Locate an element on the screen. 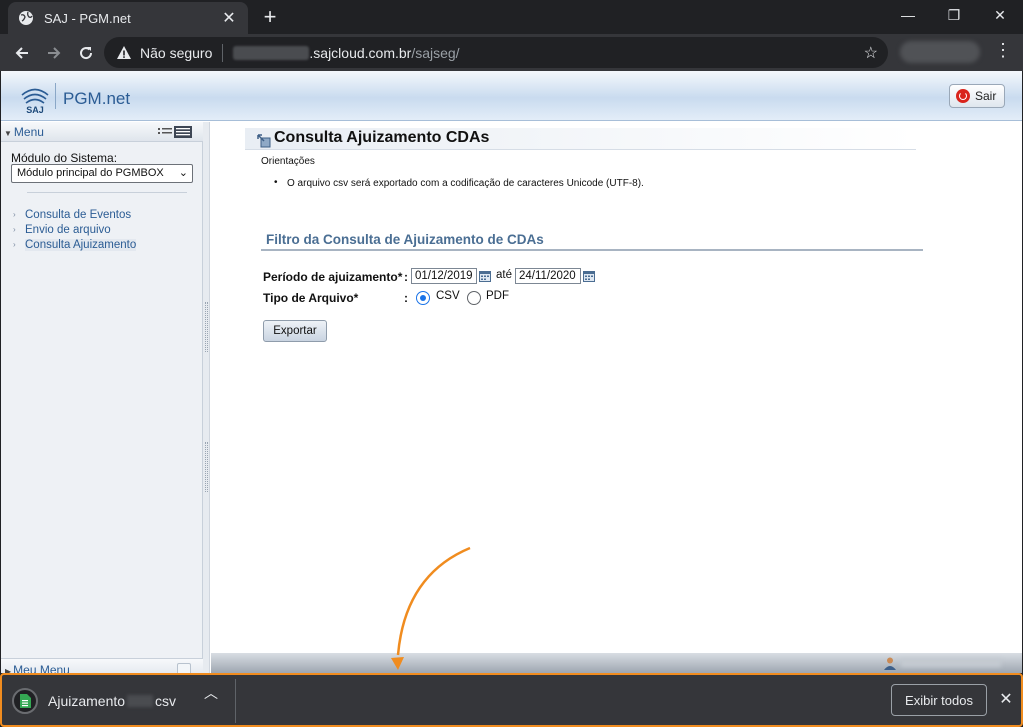  url-path: /sajseg/ is located at coordinates (435, 52).